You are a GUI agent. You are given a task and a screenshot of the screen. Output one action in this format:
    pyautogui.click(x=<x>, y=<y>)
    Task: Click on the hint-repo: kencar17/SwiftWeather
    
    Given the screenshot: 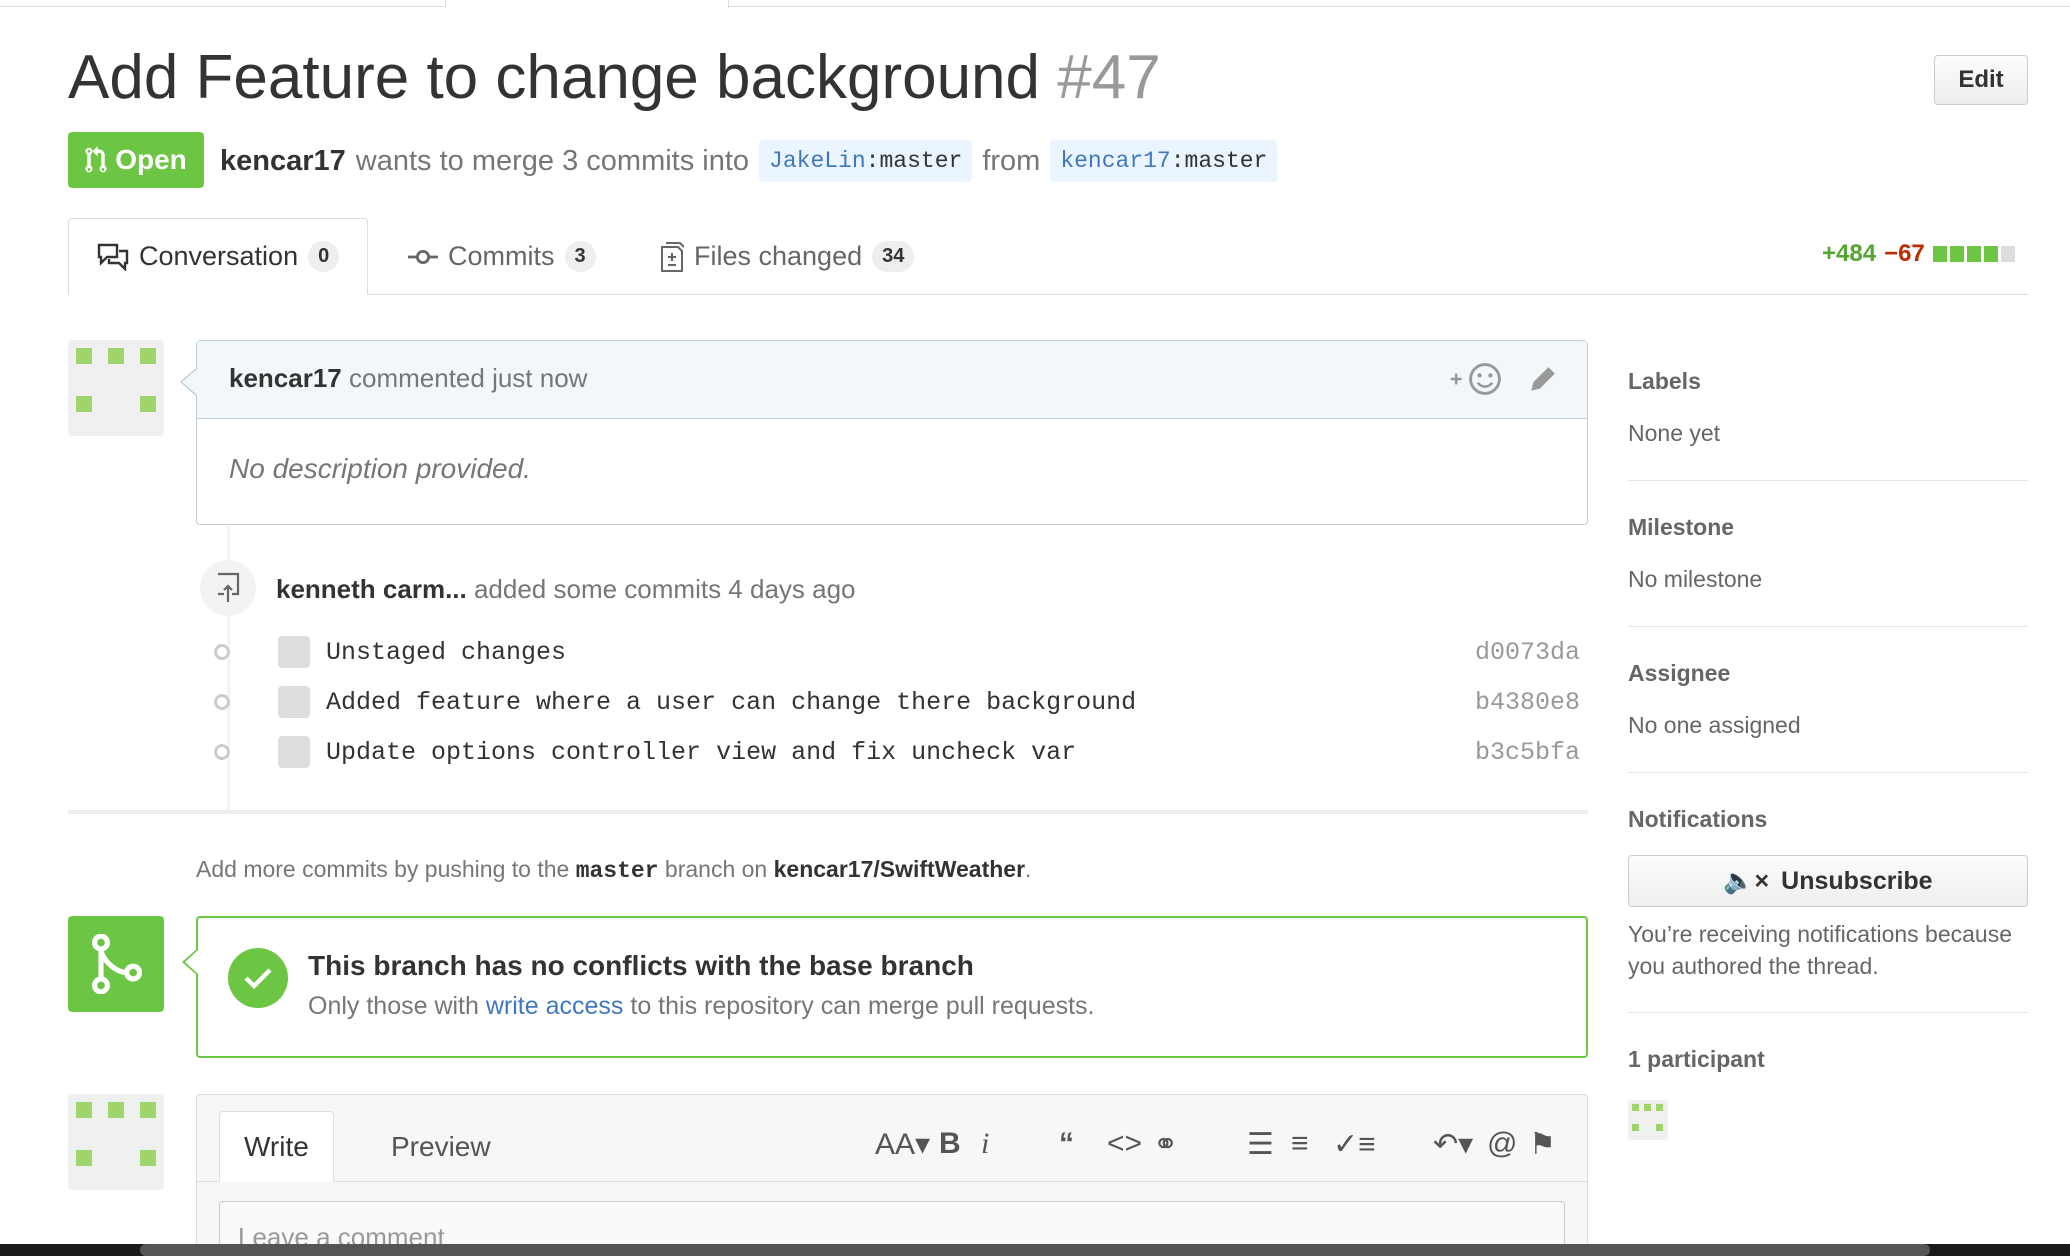 What is the action you would take?
    pyautogui.click(x=899, y=869)
    